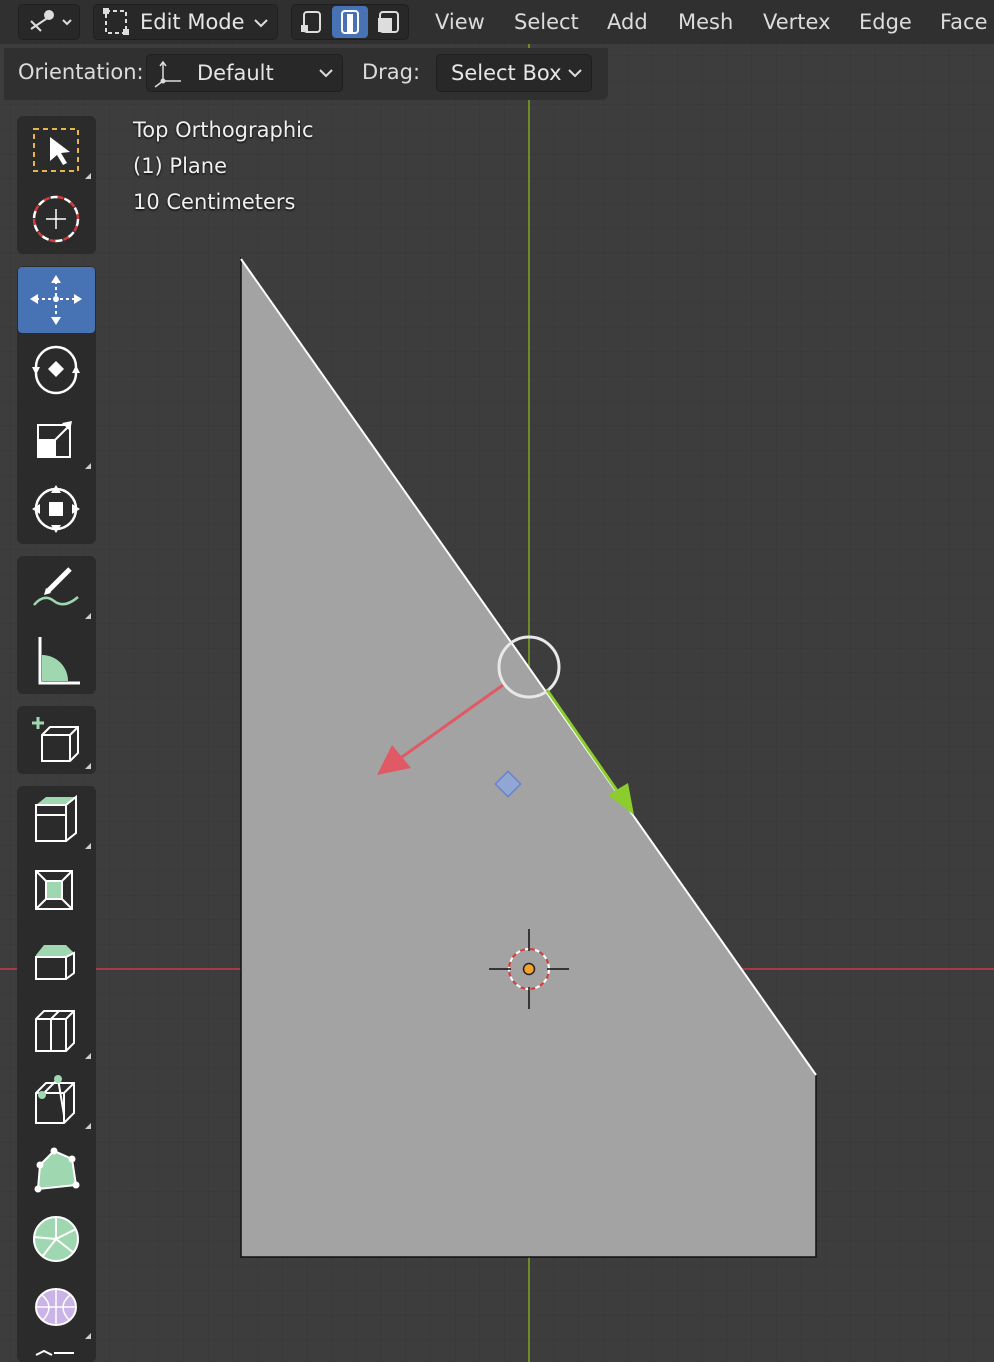  I want to click on add-cube-icon, so click(55, 739).